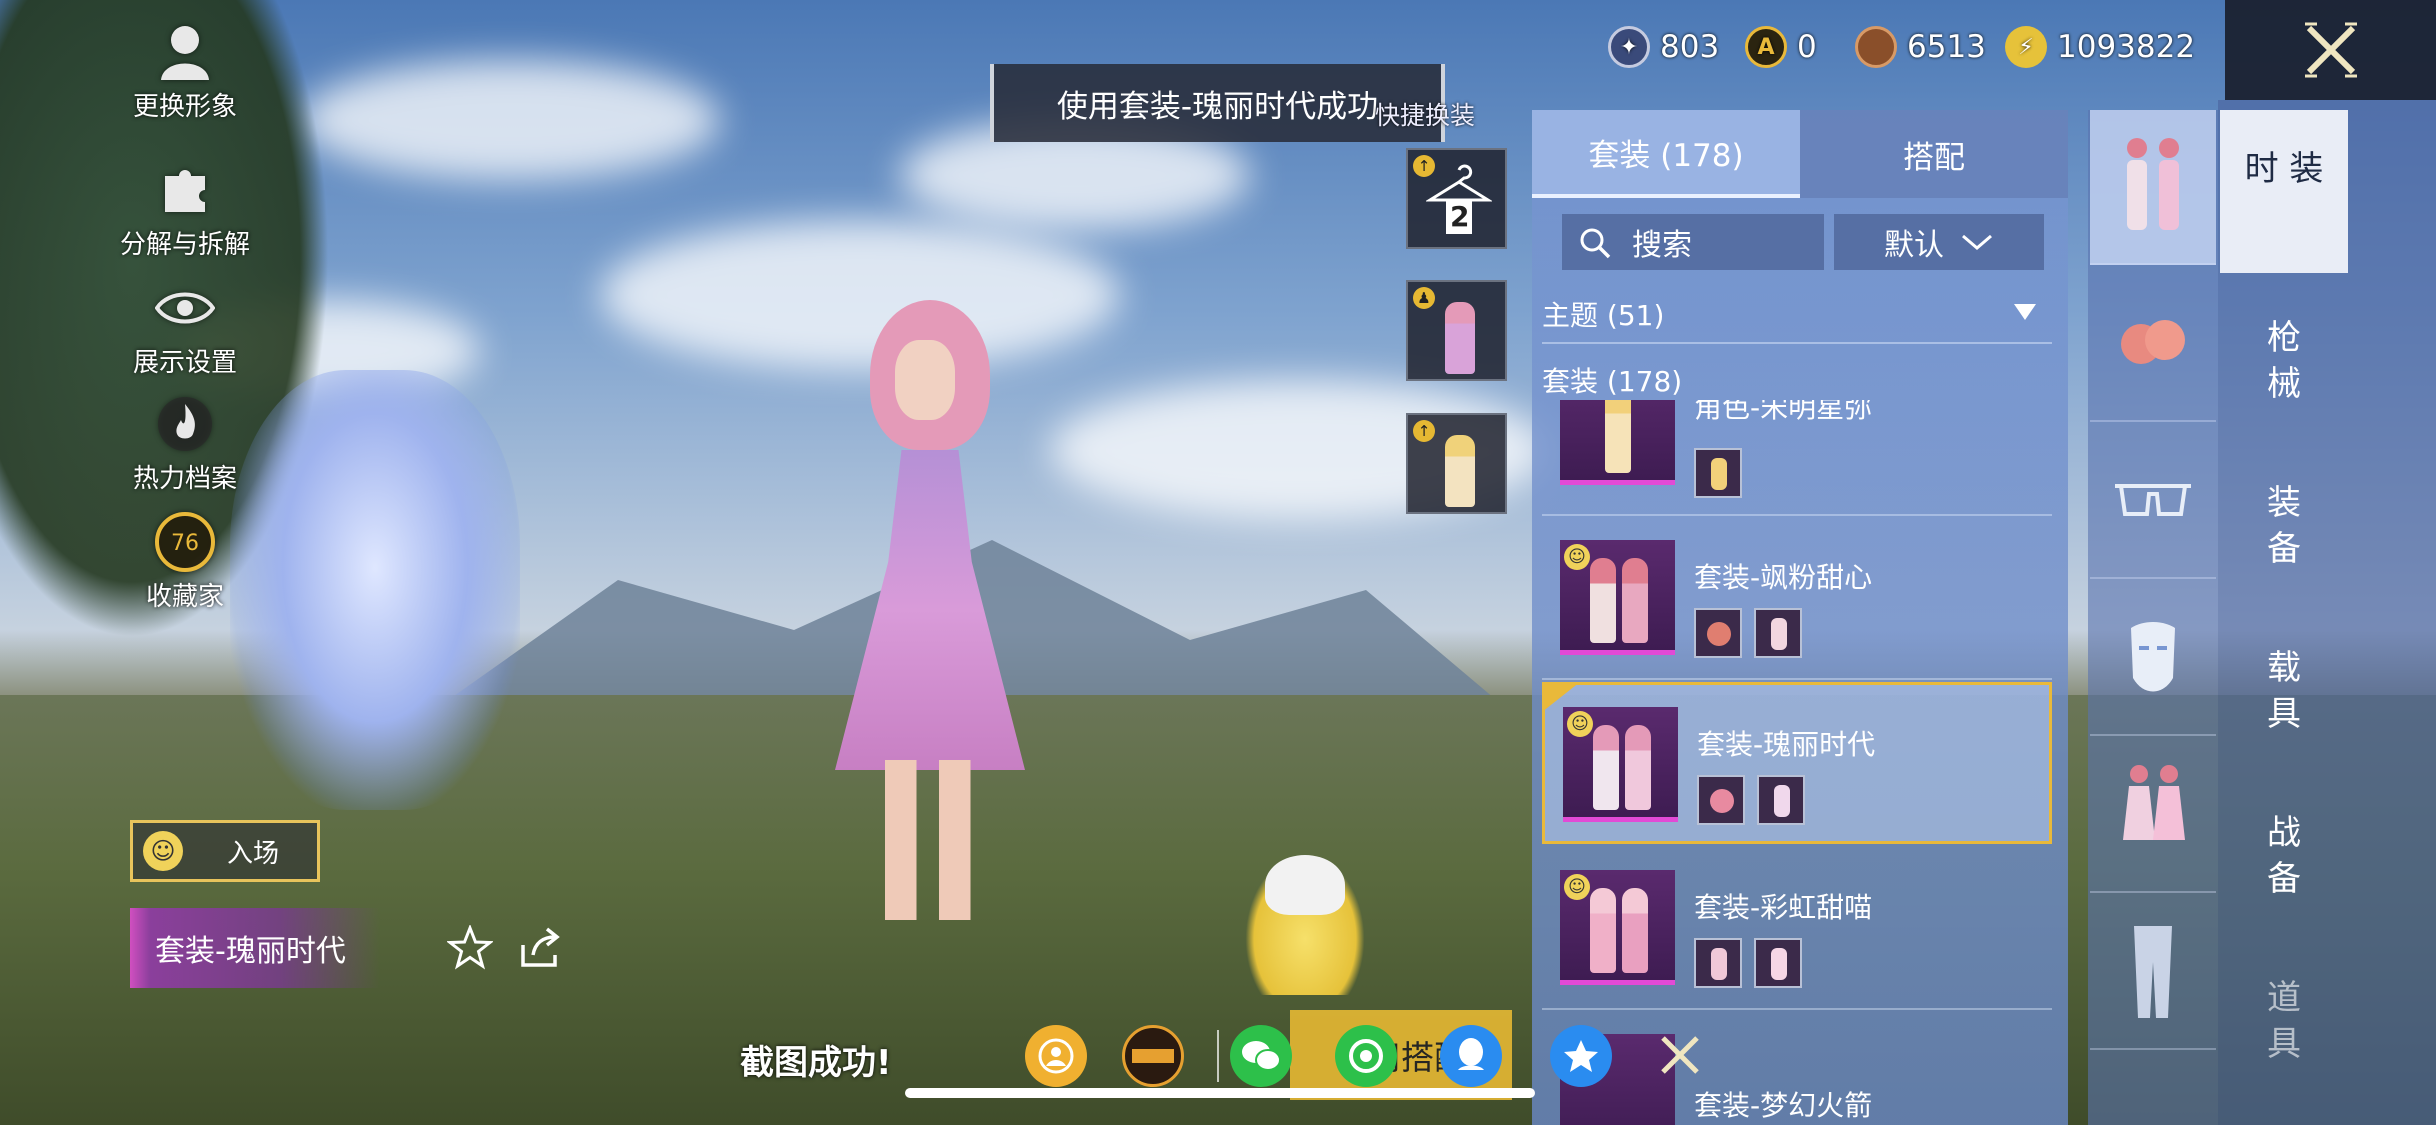 The height and width of the screenshot is (1125, 2436). Describe the element at coordinates (1797, 1068) in the screenshot. I see `list-item: 套装-梦幻火箭` at that location.